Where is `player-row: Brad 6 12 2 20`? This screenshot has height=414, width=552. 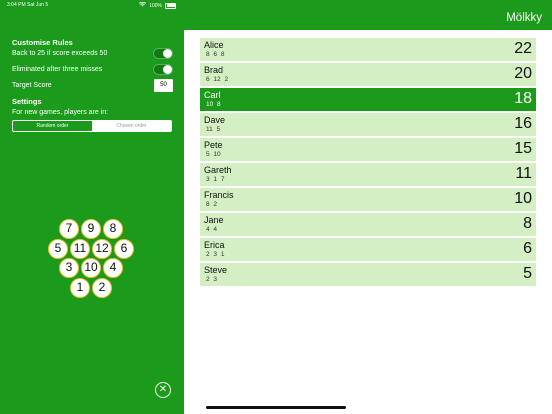
player-row: Brad 6 12 2 20 is located at coordinates (368, 74).